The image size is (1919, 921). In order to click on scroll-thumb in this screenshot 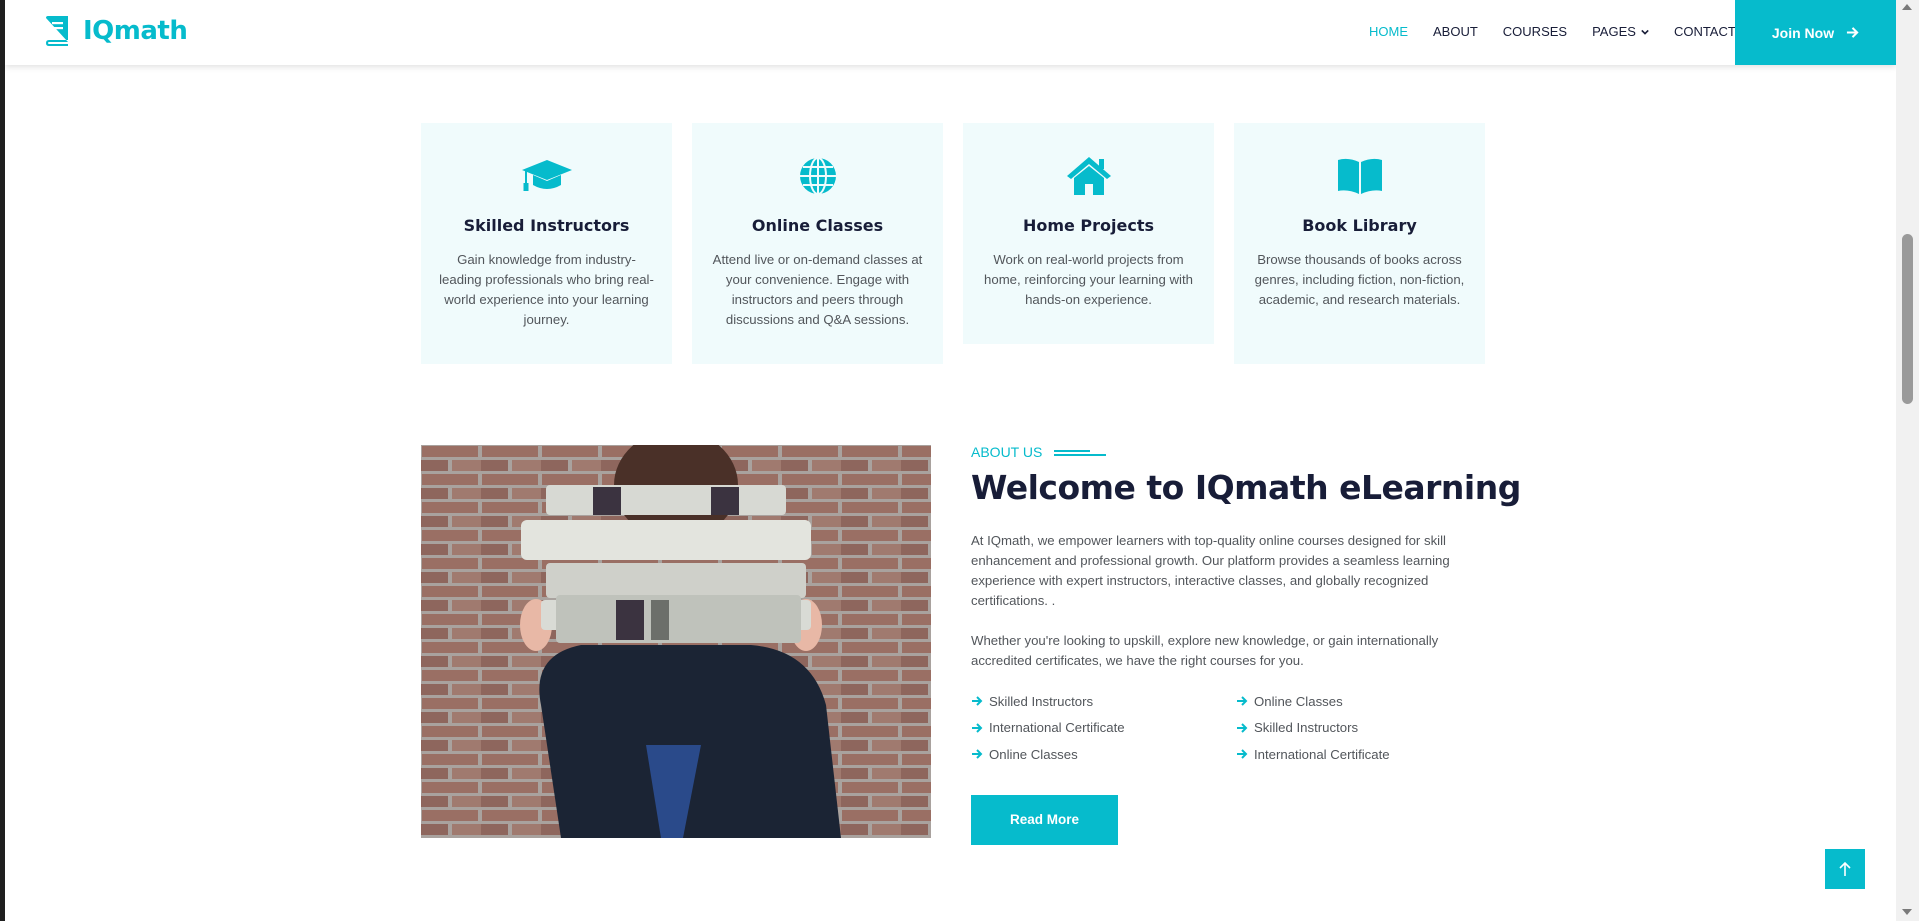, I will do `click(1907, 319)`.